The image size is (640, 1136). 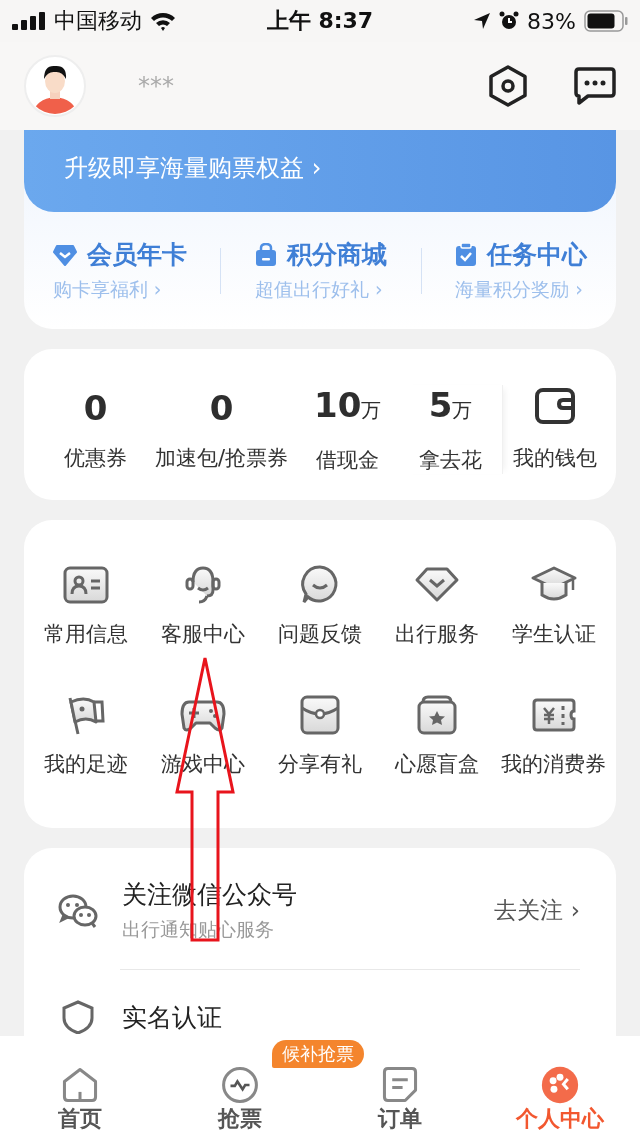 I want to click on benefit-title: 任务中心, so click(x=537, y=254).